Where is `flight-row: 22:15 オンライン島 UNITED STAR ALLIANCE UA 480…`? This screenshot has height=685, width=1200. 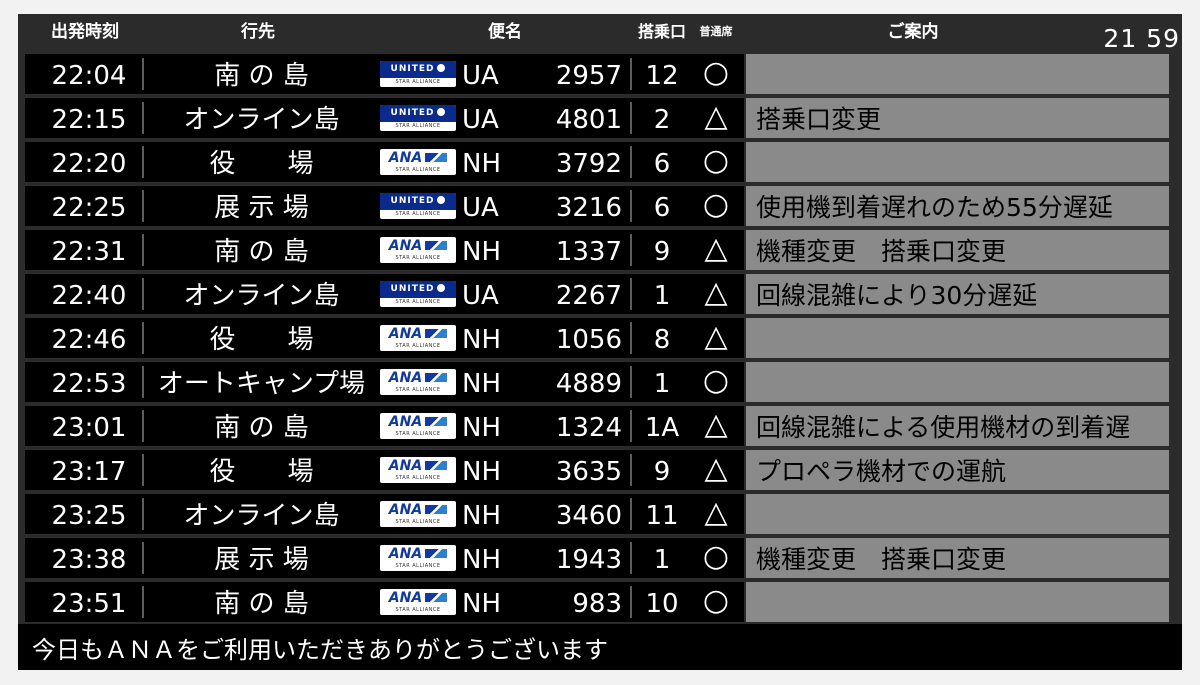 flight-row: 22:15 オンライン島 UNITED STAR ALLIANCE UA 480… is located at coordinates (600, 118).